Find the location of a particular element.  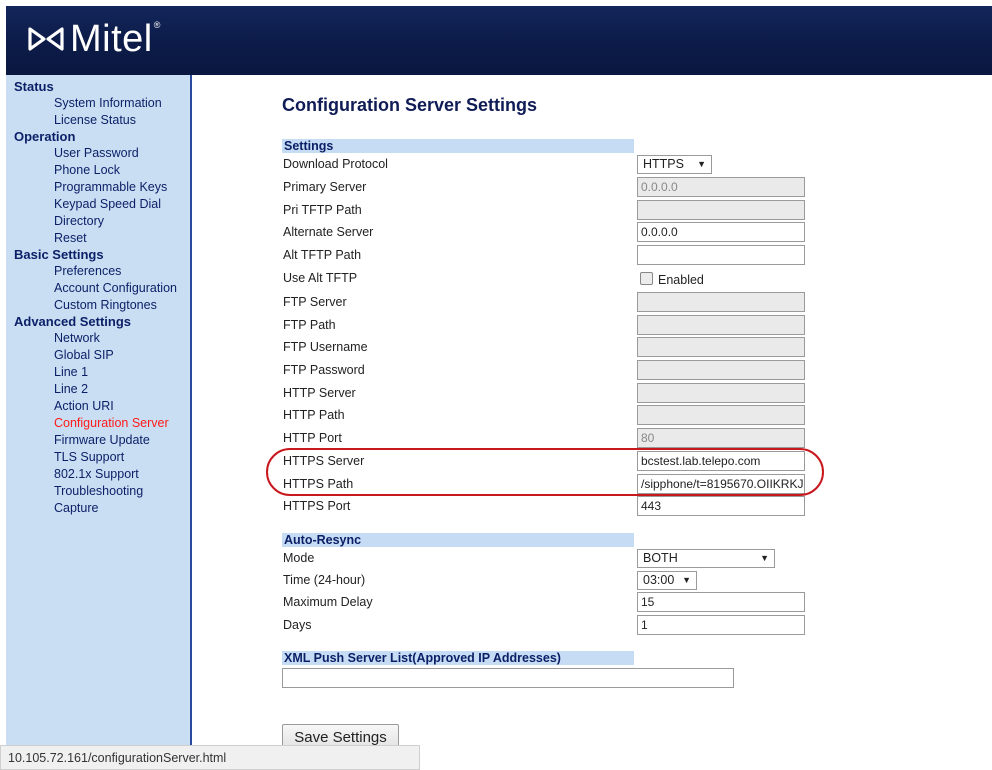

sidebar-section-operation: Operation is located at coordinates (45, 136).